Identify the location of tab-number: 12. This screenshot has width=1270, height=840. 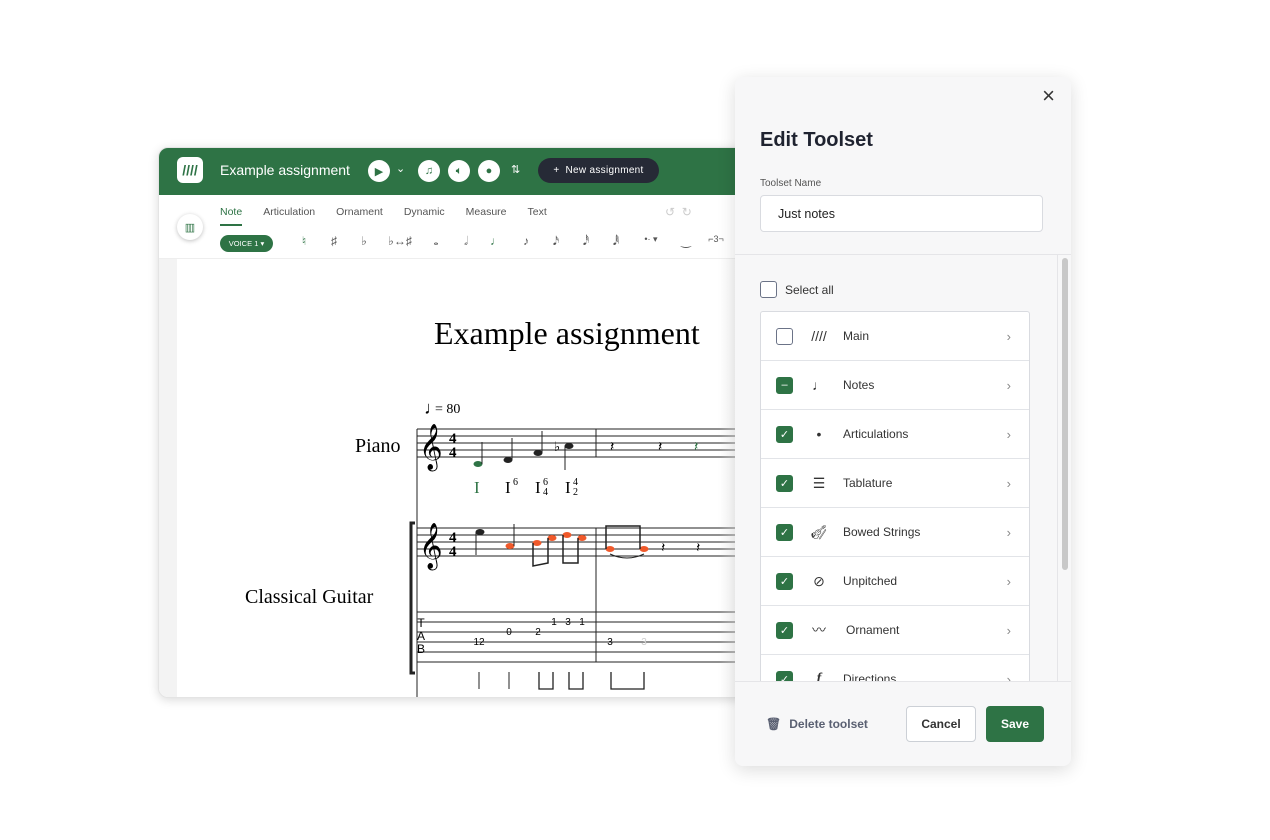
(479, 642).